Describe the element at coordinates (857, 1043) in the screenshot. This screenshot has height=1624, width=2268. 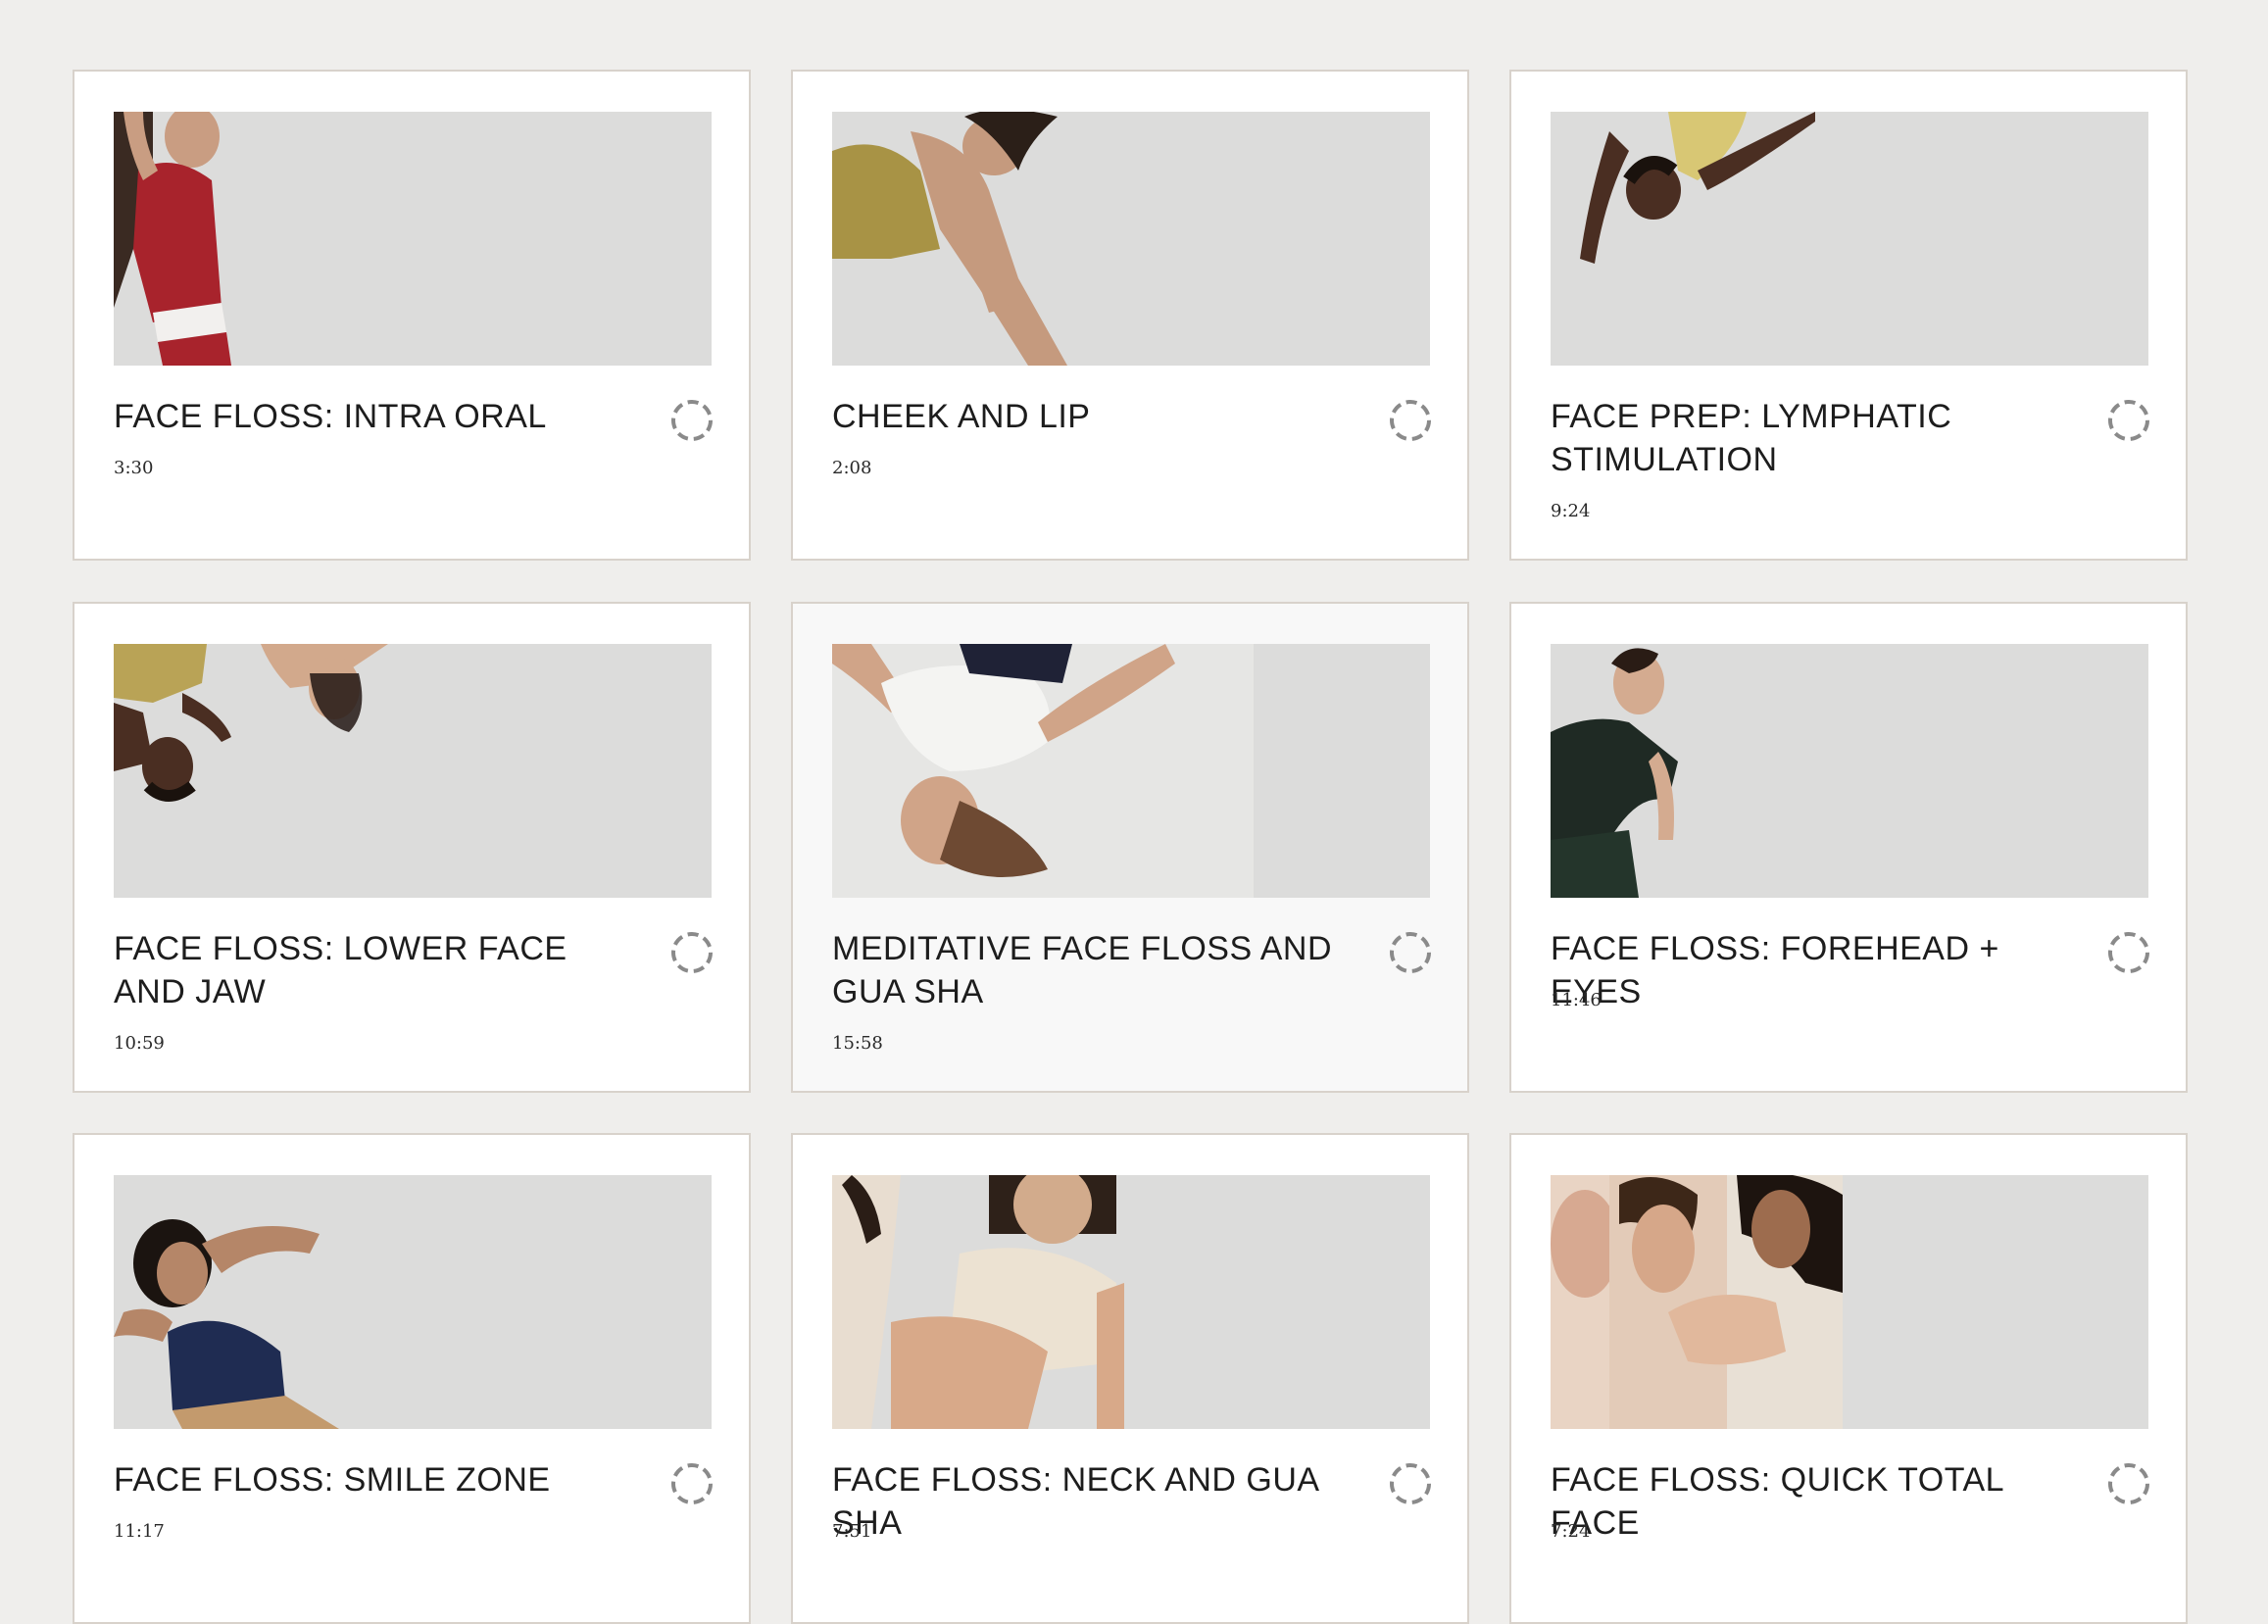
I see `video-duration: 15:58` at that location.